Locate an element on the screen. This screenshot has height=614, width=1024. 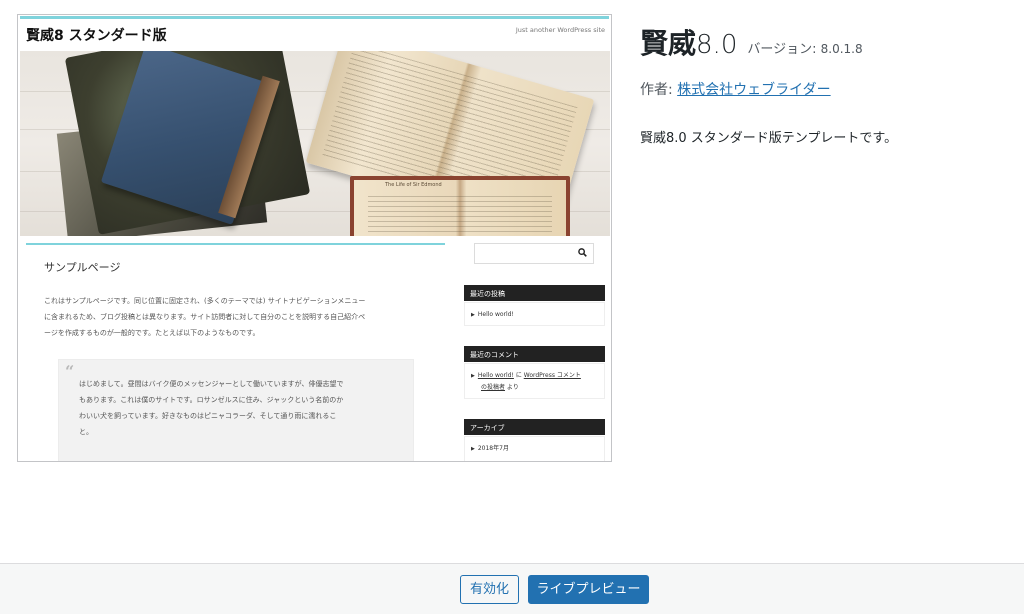
archives-heading: アーカイブ is located at coordinates (534, 427).